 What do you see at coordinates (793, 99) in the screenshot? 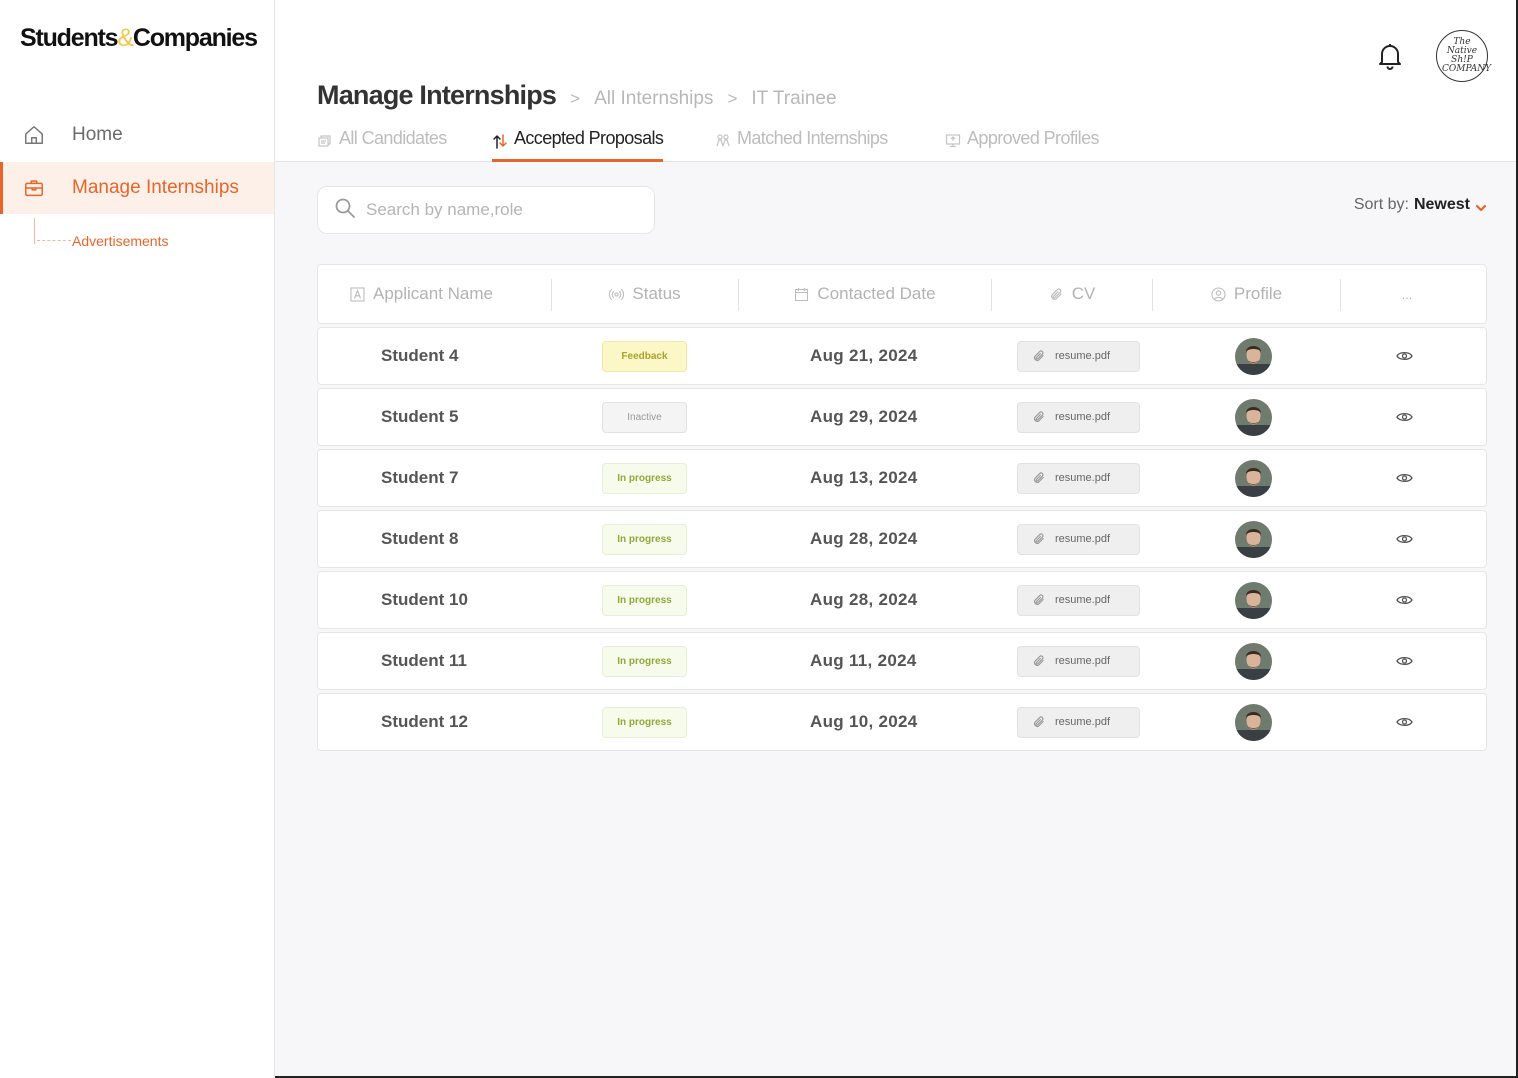
I see `breadcrumb-it-trainee: IT Trainee` at bounding box center [793, 99].